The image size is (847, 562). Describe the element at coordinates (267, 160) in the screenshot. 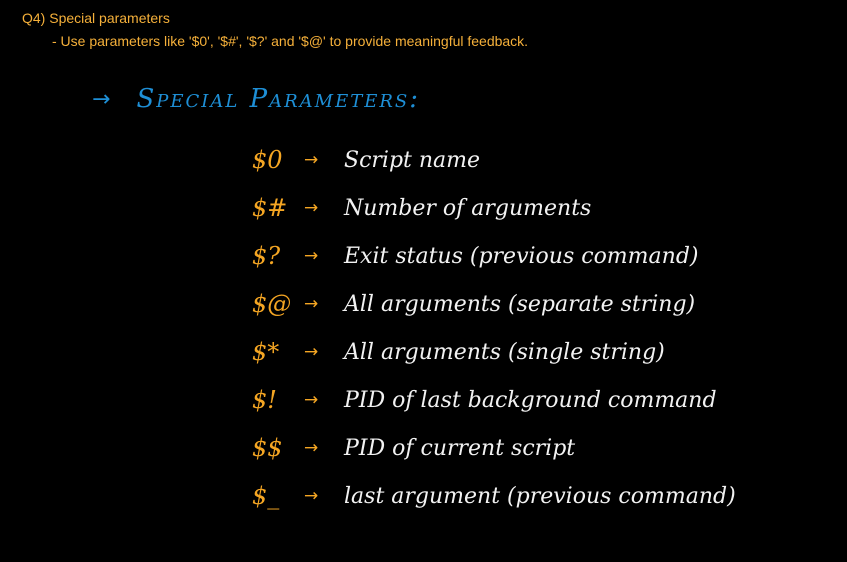

I see `parameter-symbol: $0` at that location.